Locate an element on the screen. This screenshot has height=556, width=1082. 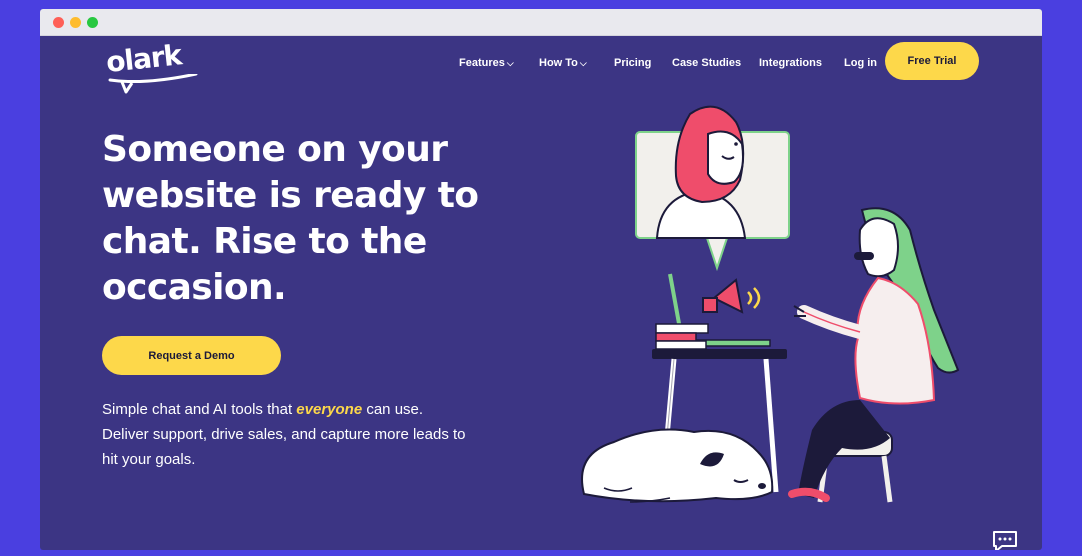
sleeping-dog is located at coordinates (677, 465).